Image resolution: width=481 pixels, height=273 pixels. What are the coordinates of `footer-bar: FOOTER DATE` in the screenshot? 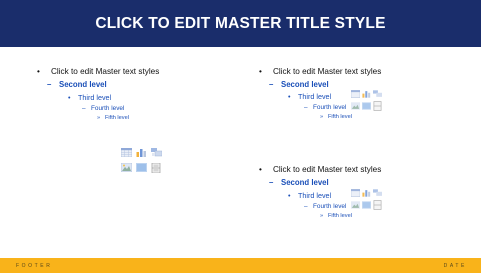 It's located at (240, 265).